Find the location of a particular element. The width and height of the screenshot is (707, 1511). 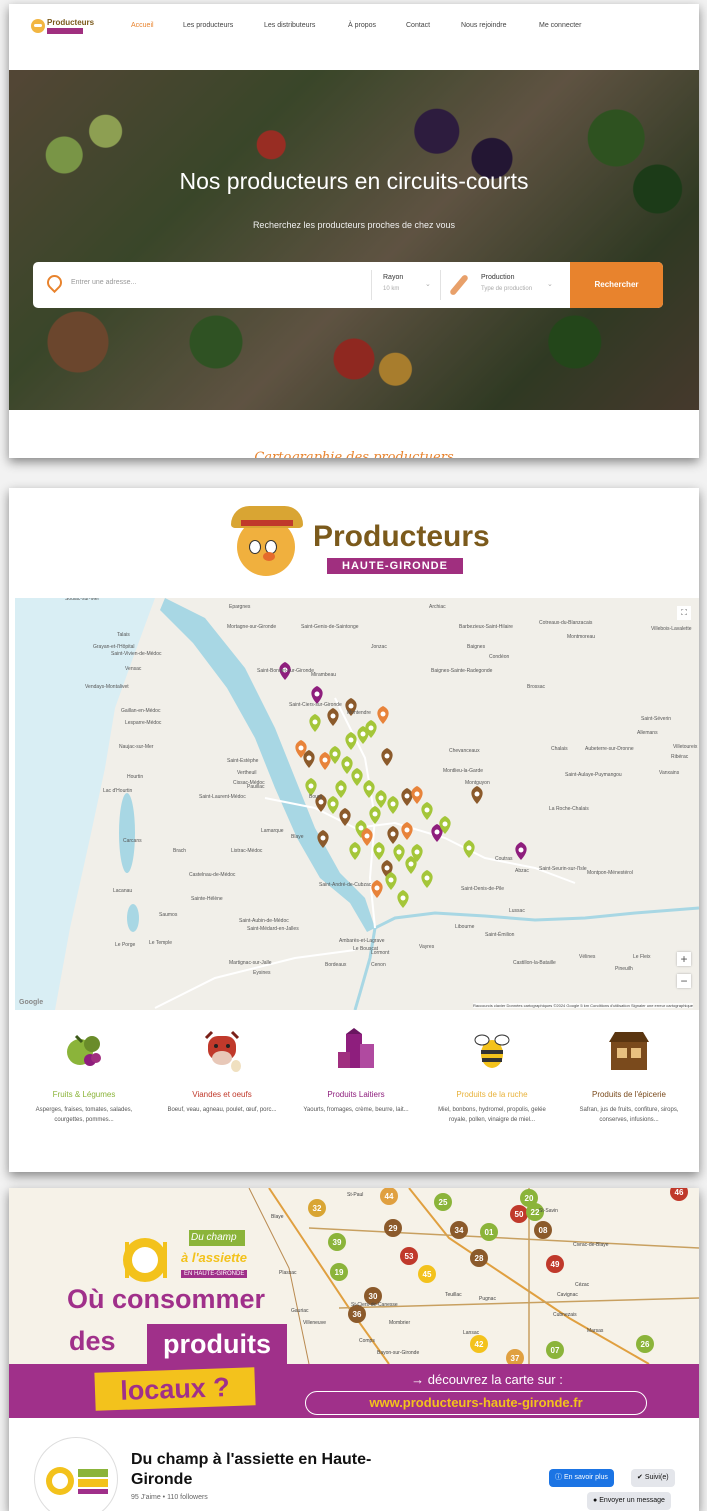

profile-picture is located at coordinates (76, 1474).